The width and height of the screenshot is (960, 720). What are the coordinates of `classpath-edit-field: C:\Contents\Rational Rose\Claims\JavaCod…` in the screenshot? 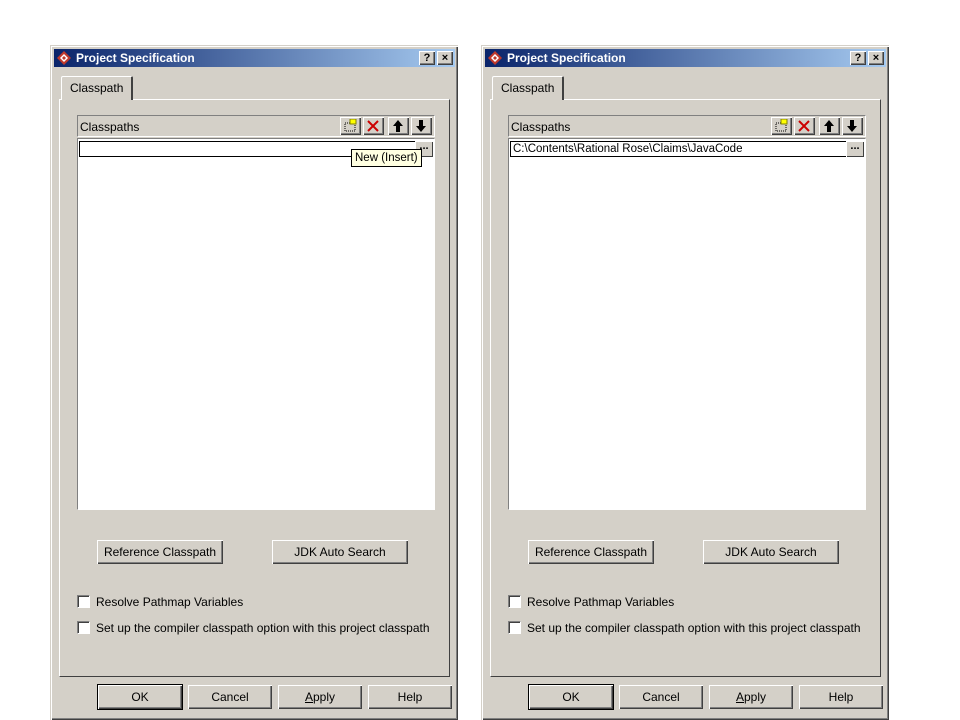 It's located at (687, 149).